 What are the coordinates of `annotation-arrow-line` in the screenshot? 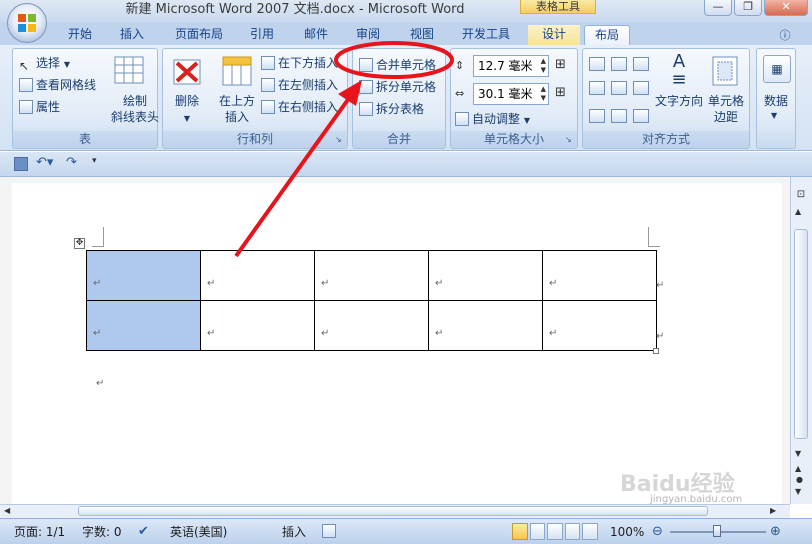 It's located at (294, 175).